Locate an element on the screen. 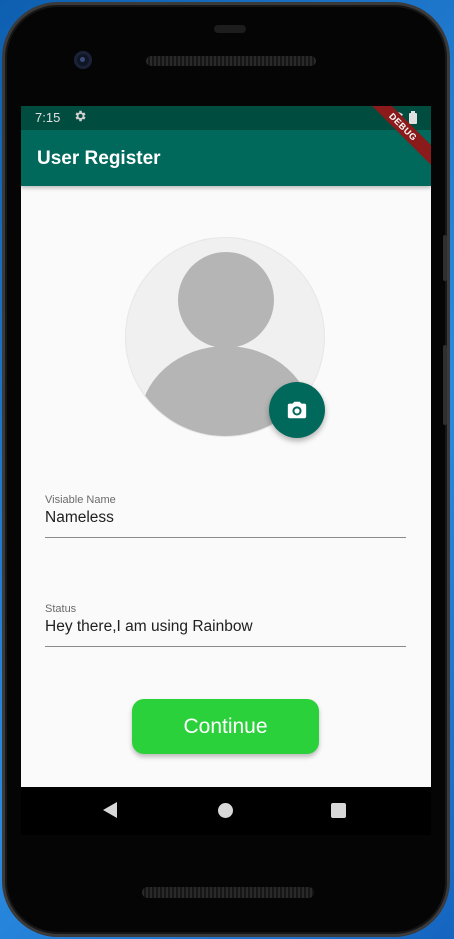  navigation-bar is located at coordinates (226, 811).